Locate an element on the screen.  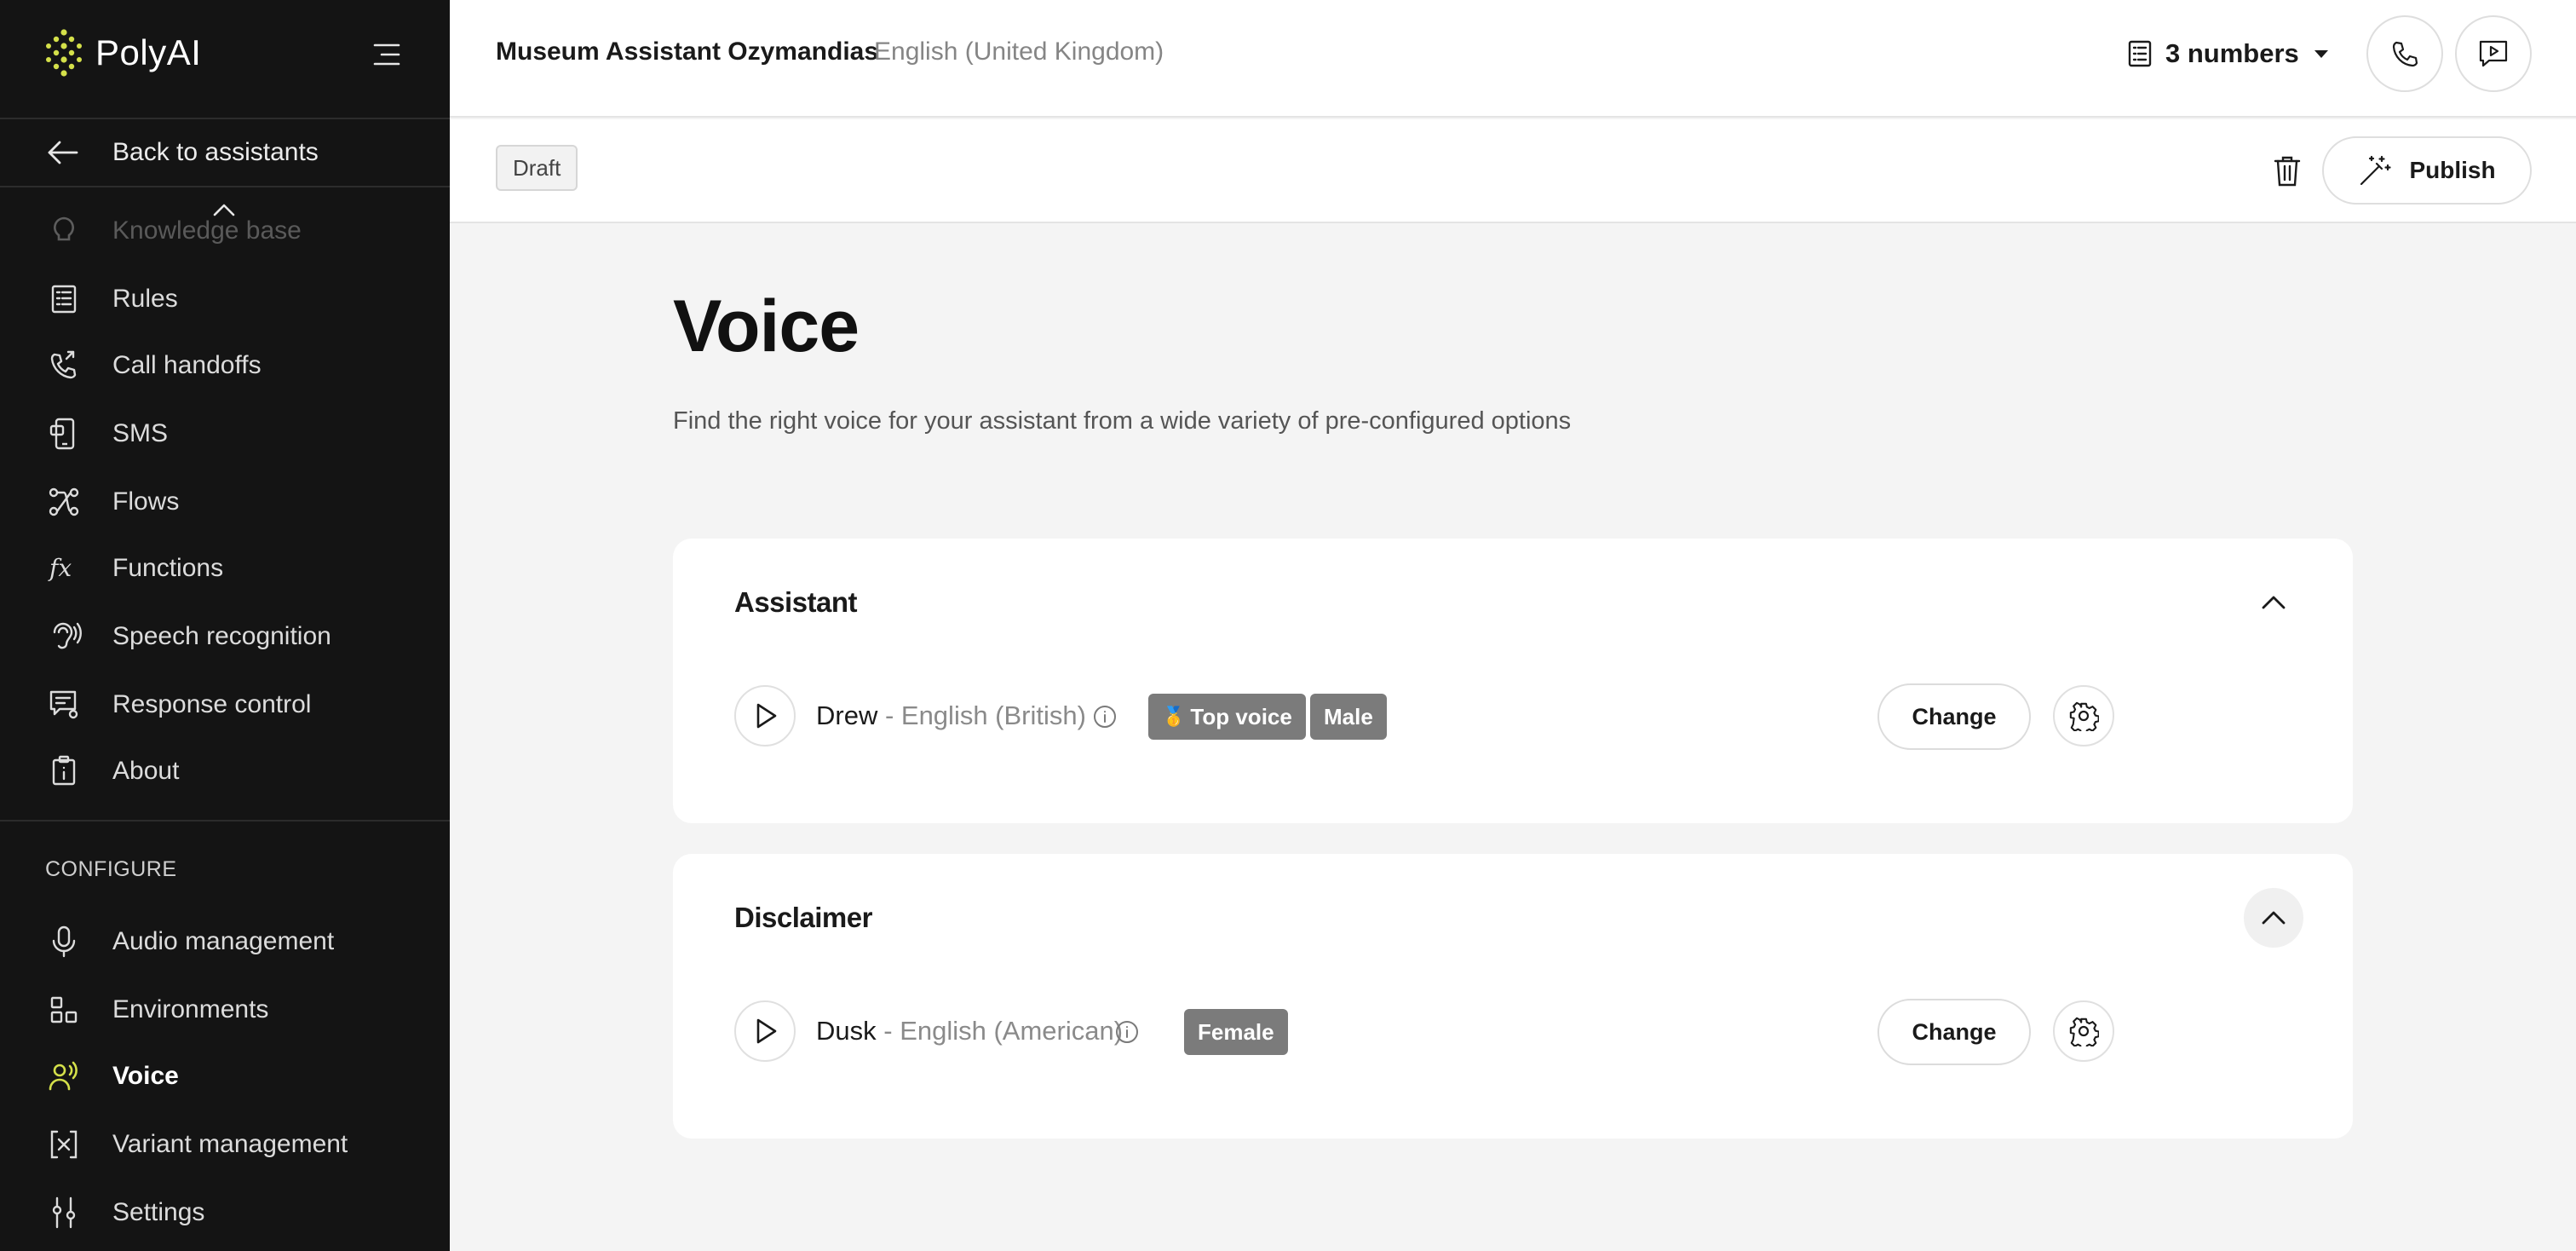
configure-section-heading: CONFIGURE is located at coordinates (111, 869).